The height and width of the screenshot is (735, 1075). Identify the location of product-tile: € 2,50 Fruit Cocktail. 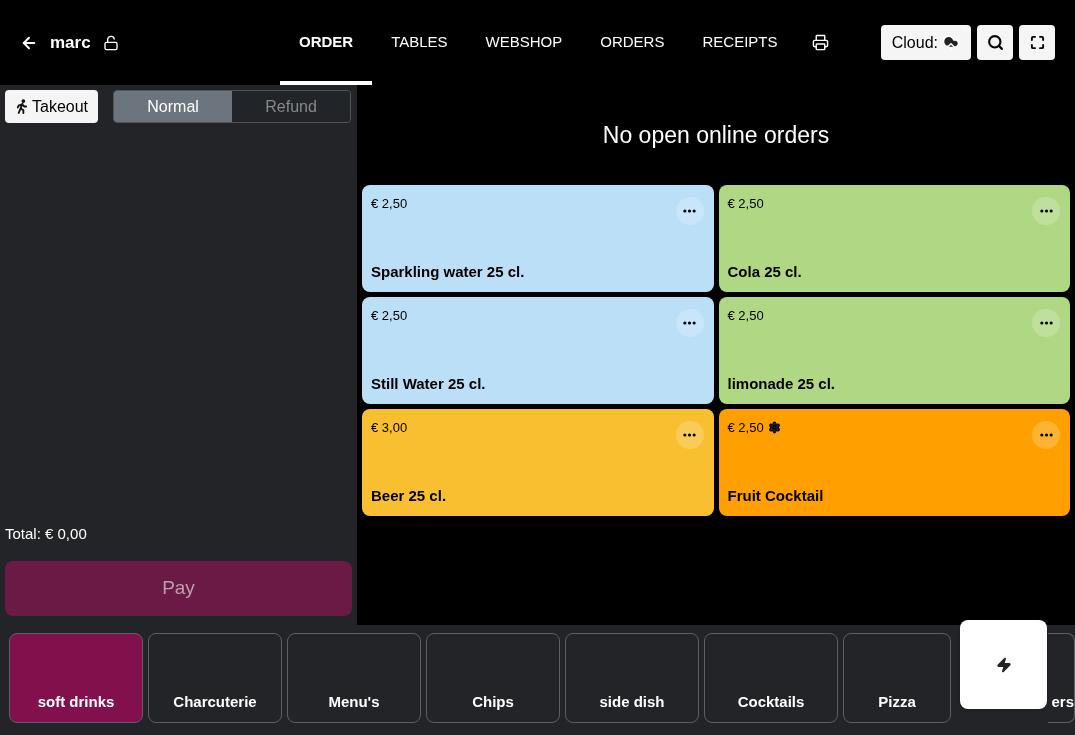
(894, 462).